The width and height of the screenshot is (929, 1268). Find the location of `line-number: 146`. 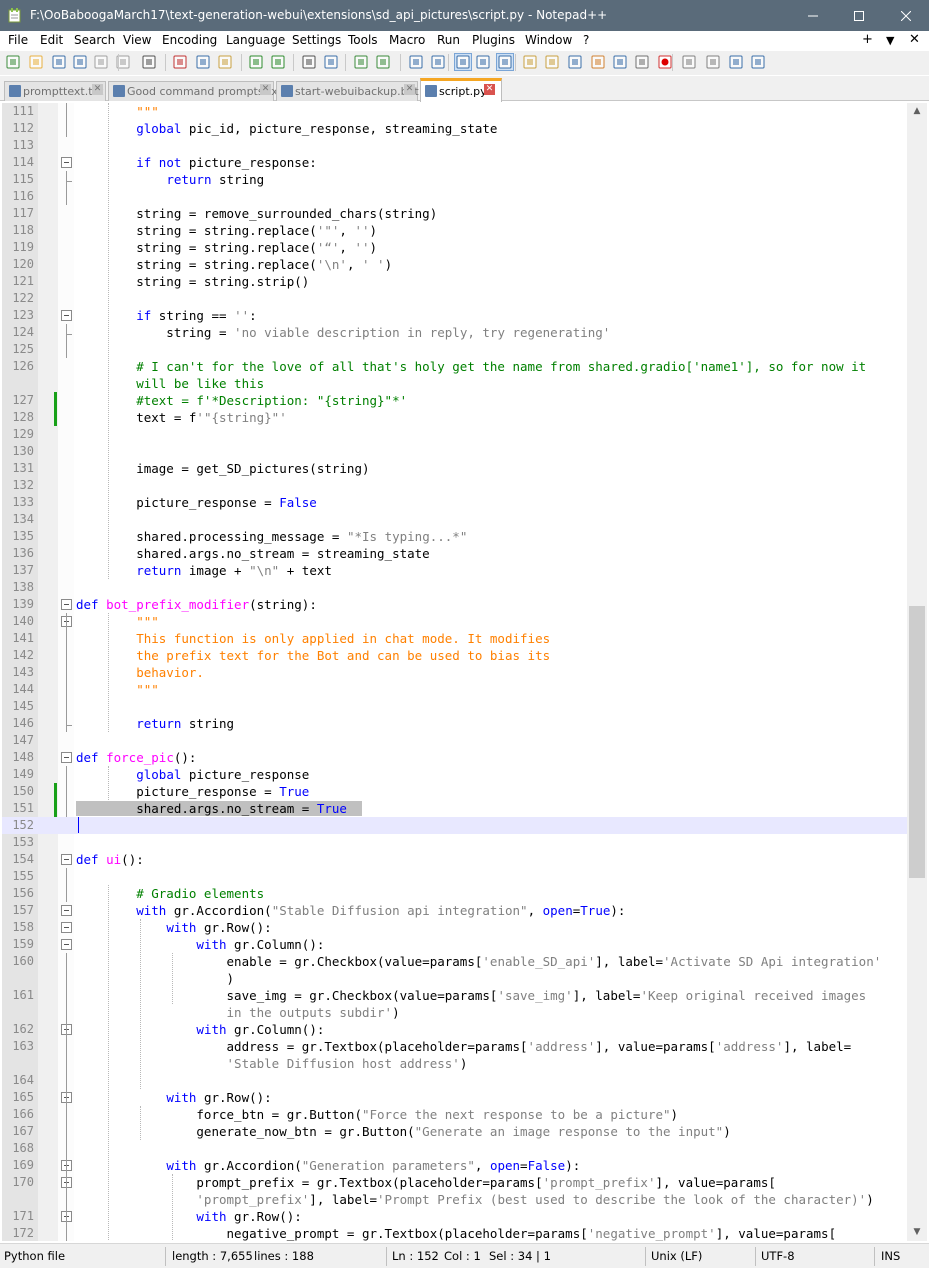

line-number: 146 is located at coordinates (23, 723).